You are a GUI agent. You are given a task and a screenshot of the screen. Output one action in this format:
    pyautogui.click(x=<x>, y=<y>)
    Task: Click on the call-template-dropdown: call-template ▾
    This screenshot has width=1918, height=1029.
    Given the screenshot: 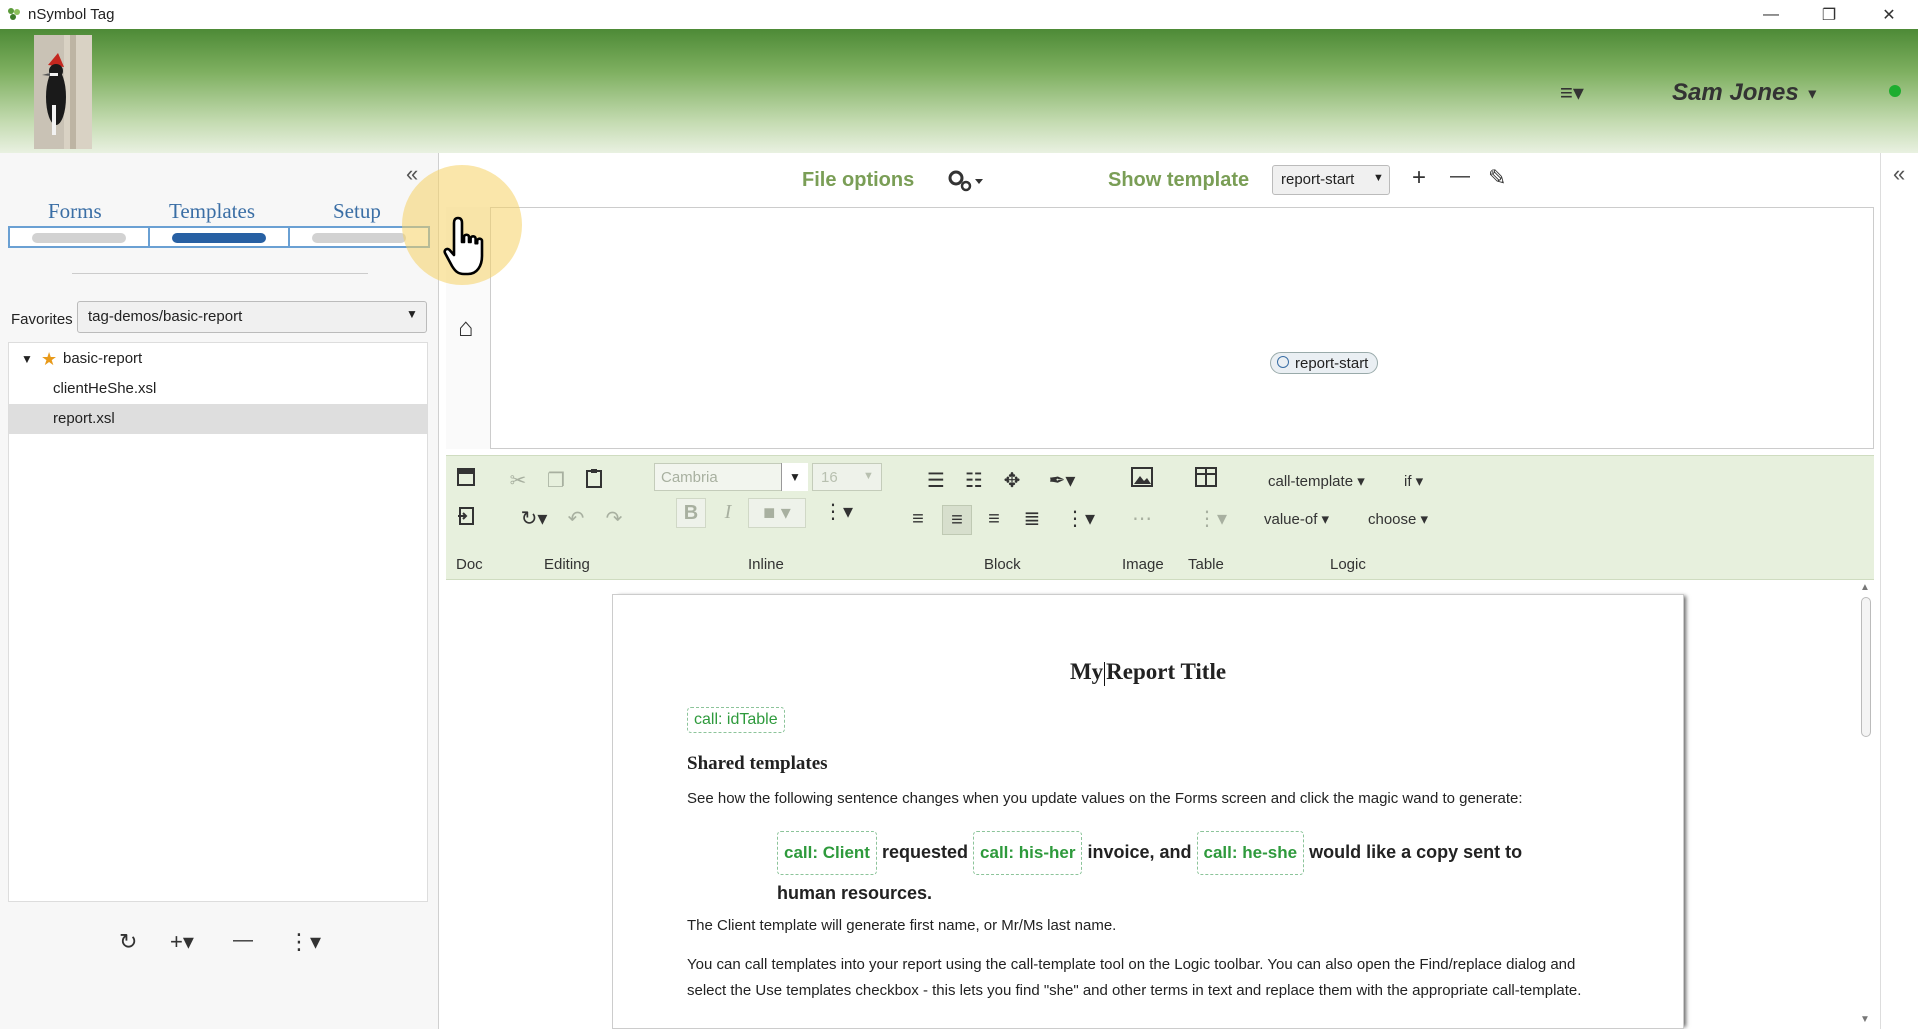 What is the action you would take?
    pyautogui.click(x=1316, y=481)
    